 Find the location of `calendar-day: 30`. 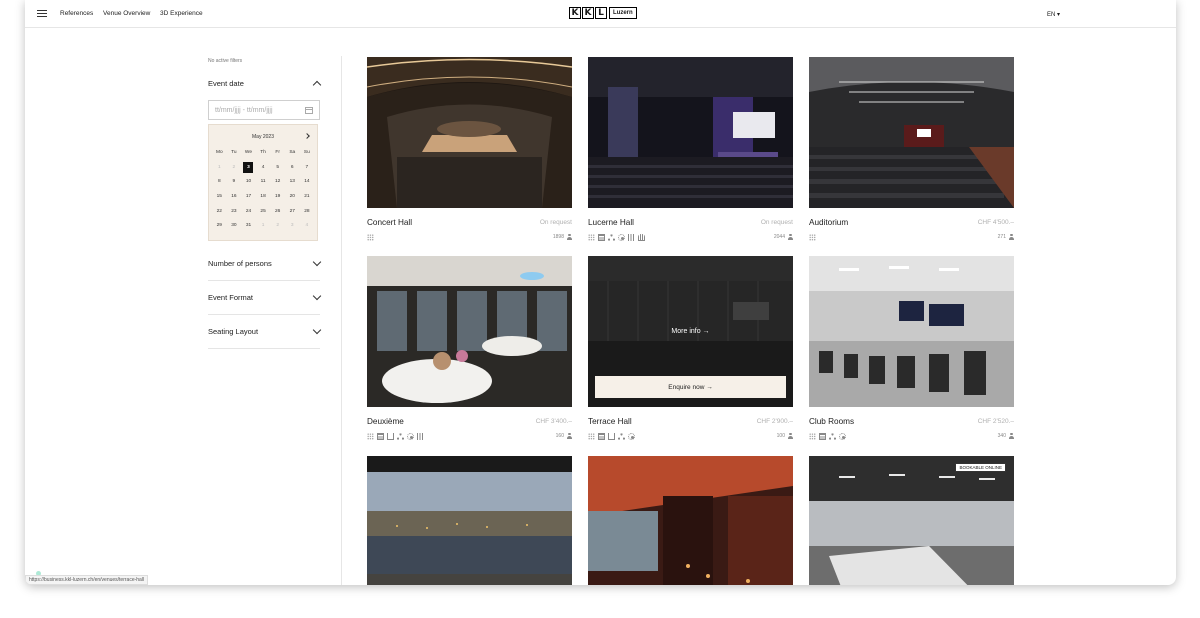

calendar-day: 30 is located at coordinates (234, 225).